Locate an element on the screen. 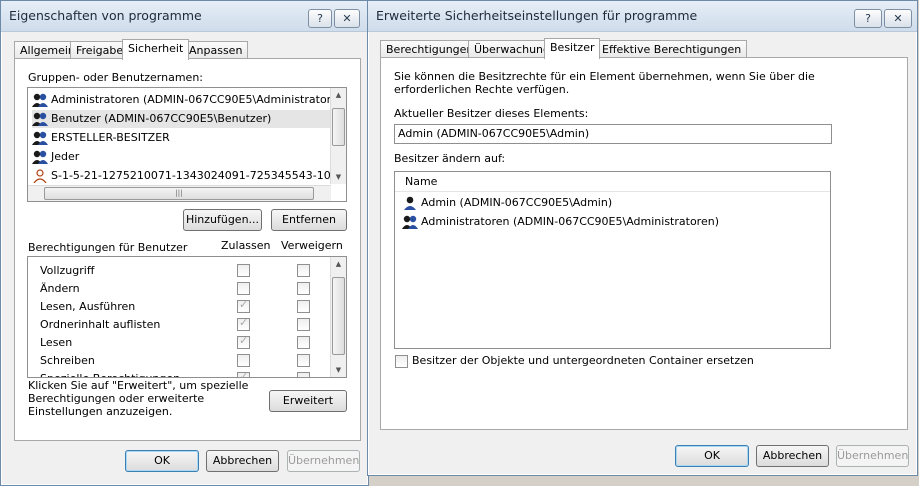 The width and height of the screenshot is (919, 486). users-vertical-scrollbar: ▲ ▼ is located at coordinates (338, 136).